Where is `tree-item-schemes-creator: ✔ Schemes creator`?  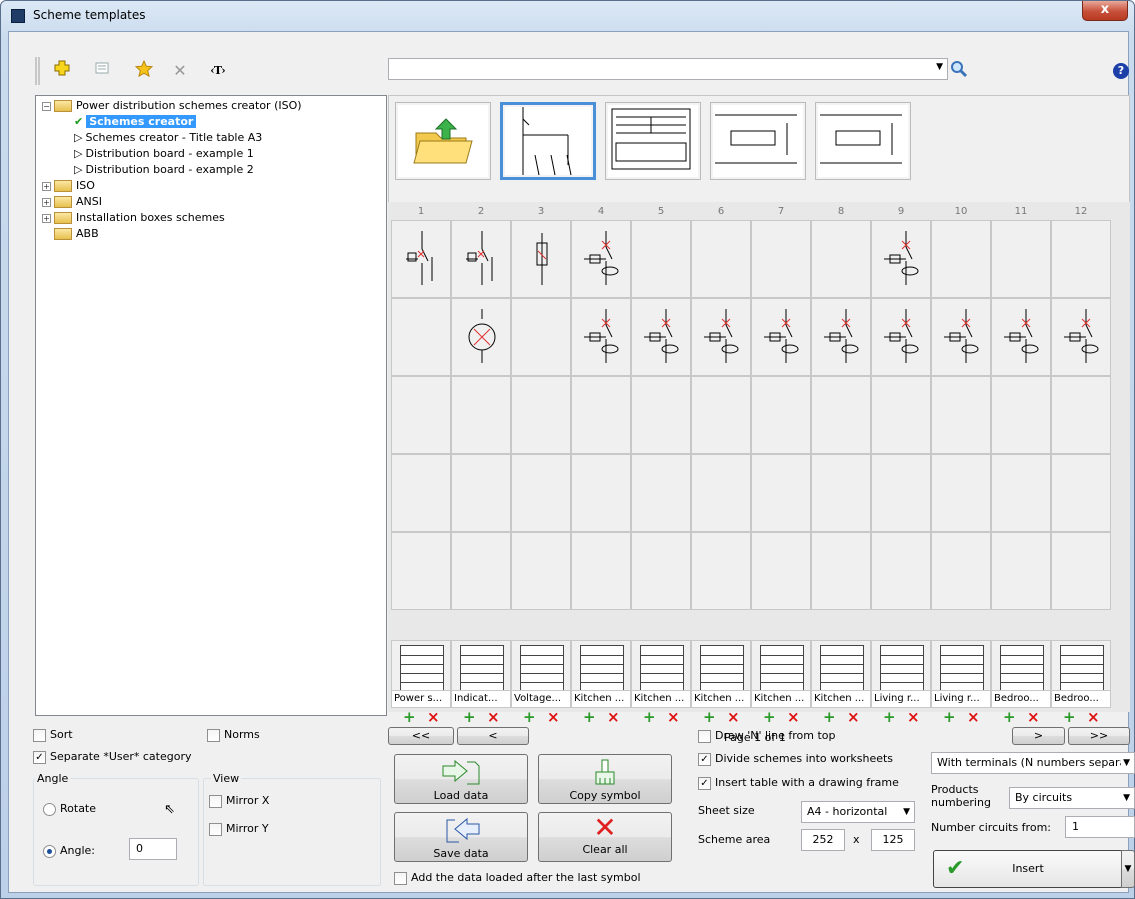
tree-item-schemes-creator: ✔ Schemes creator is located at coordinates (135, 122).